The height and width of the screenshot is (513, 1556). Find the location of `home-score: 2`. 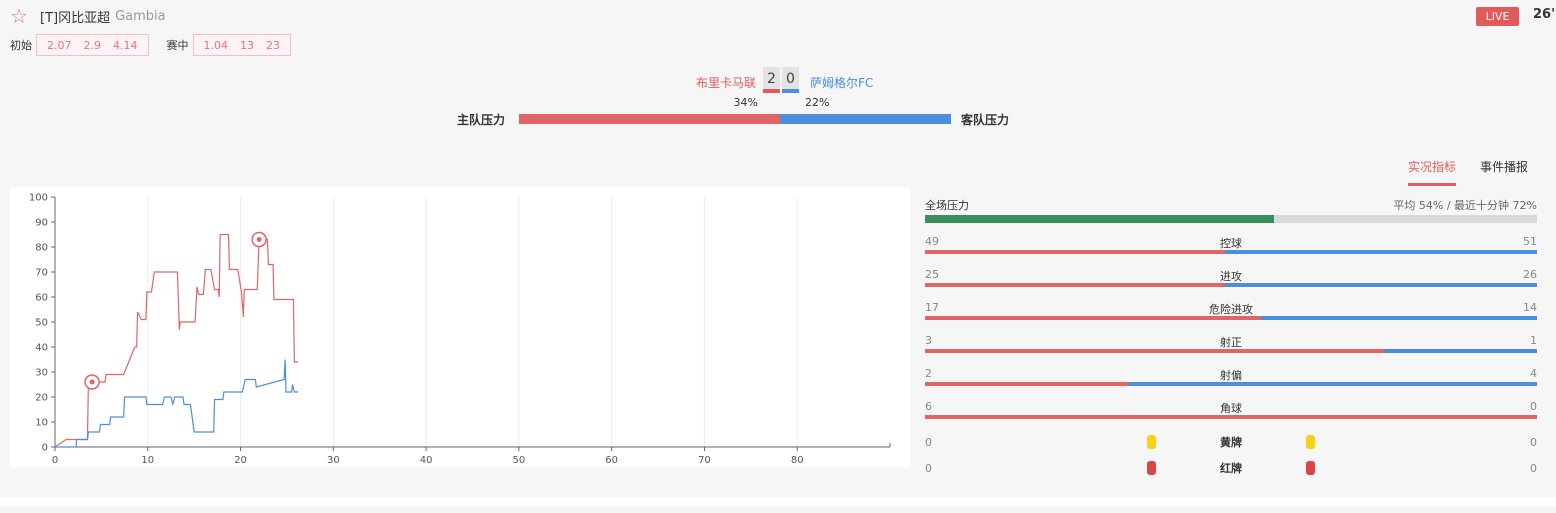

home-score: 2 is located at coordinates (771, 80).